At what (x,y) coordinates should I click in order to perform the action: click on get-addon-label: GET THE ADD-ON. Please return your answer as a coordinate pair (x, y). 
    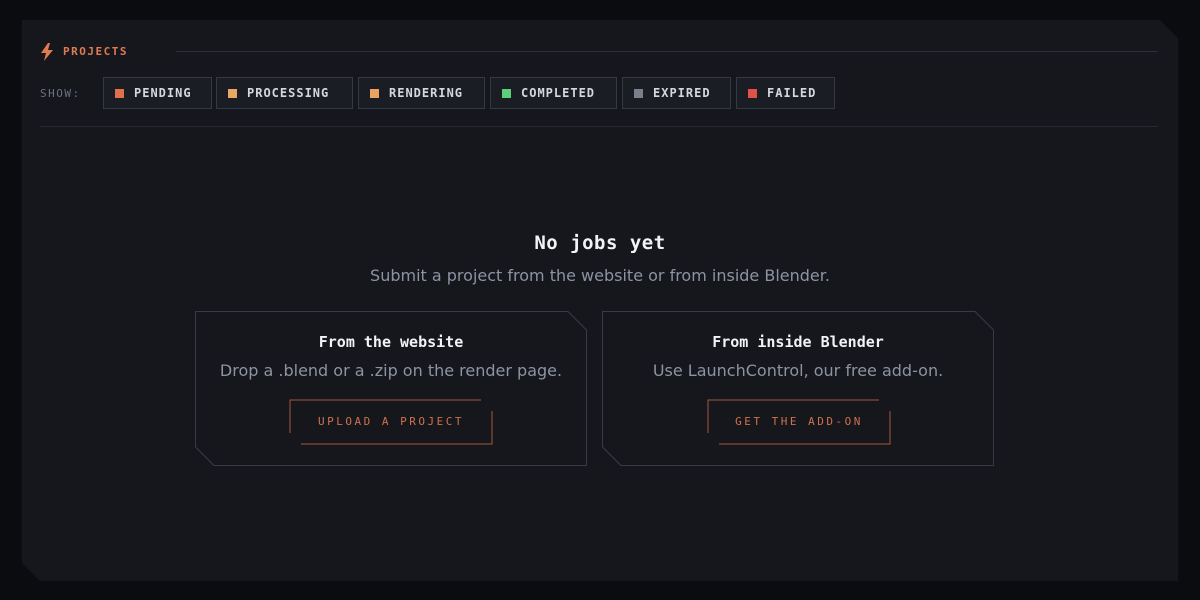
    Looking at the image, I should click on (799, 421).